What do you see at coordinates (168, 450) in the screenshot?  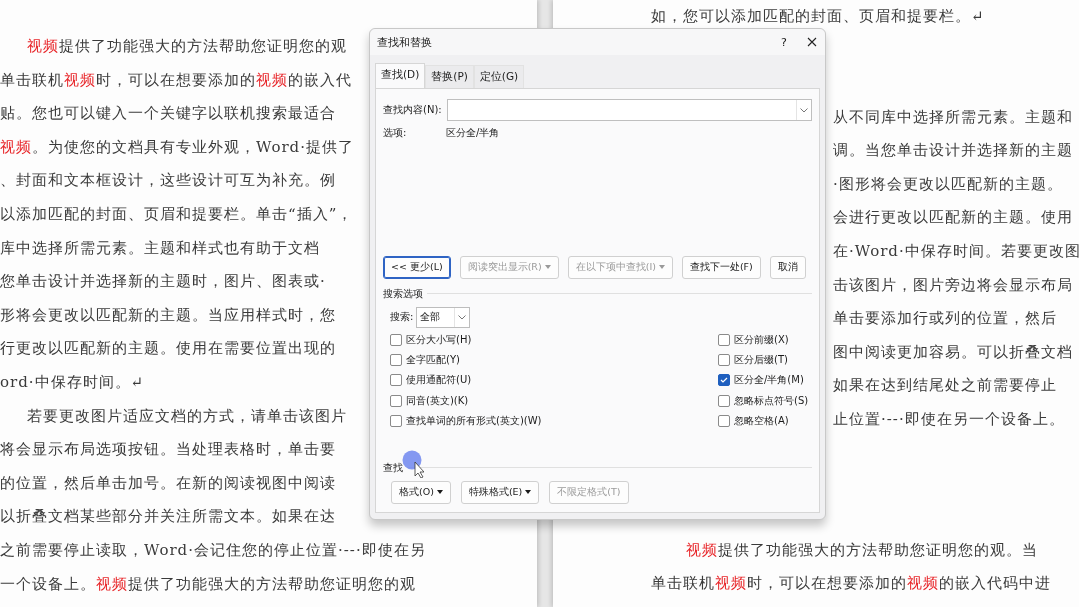 I see `document-text-line: 将会显示布局选项按钮。当处理表格时，单击要` at bounding box center [168, 450].